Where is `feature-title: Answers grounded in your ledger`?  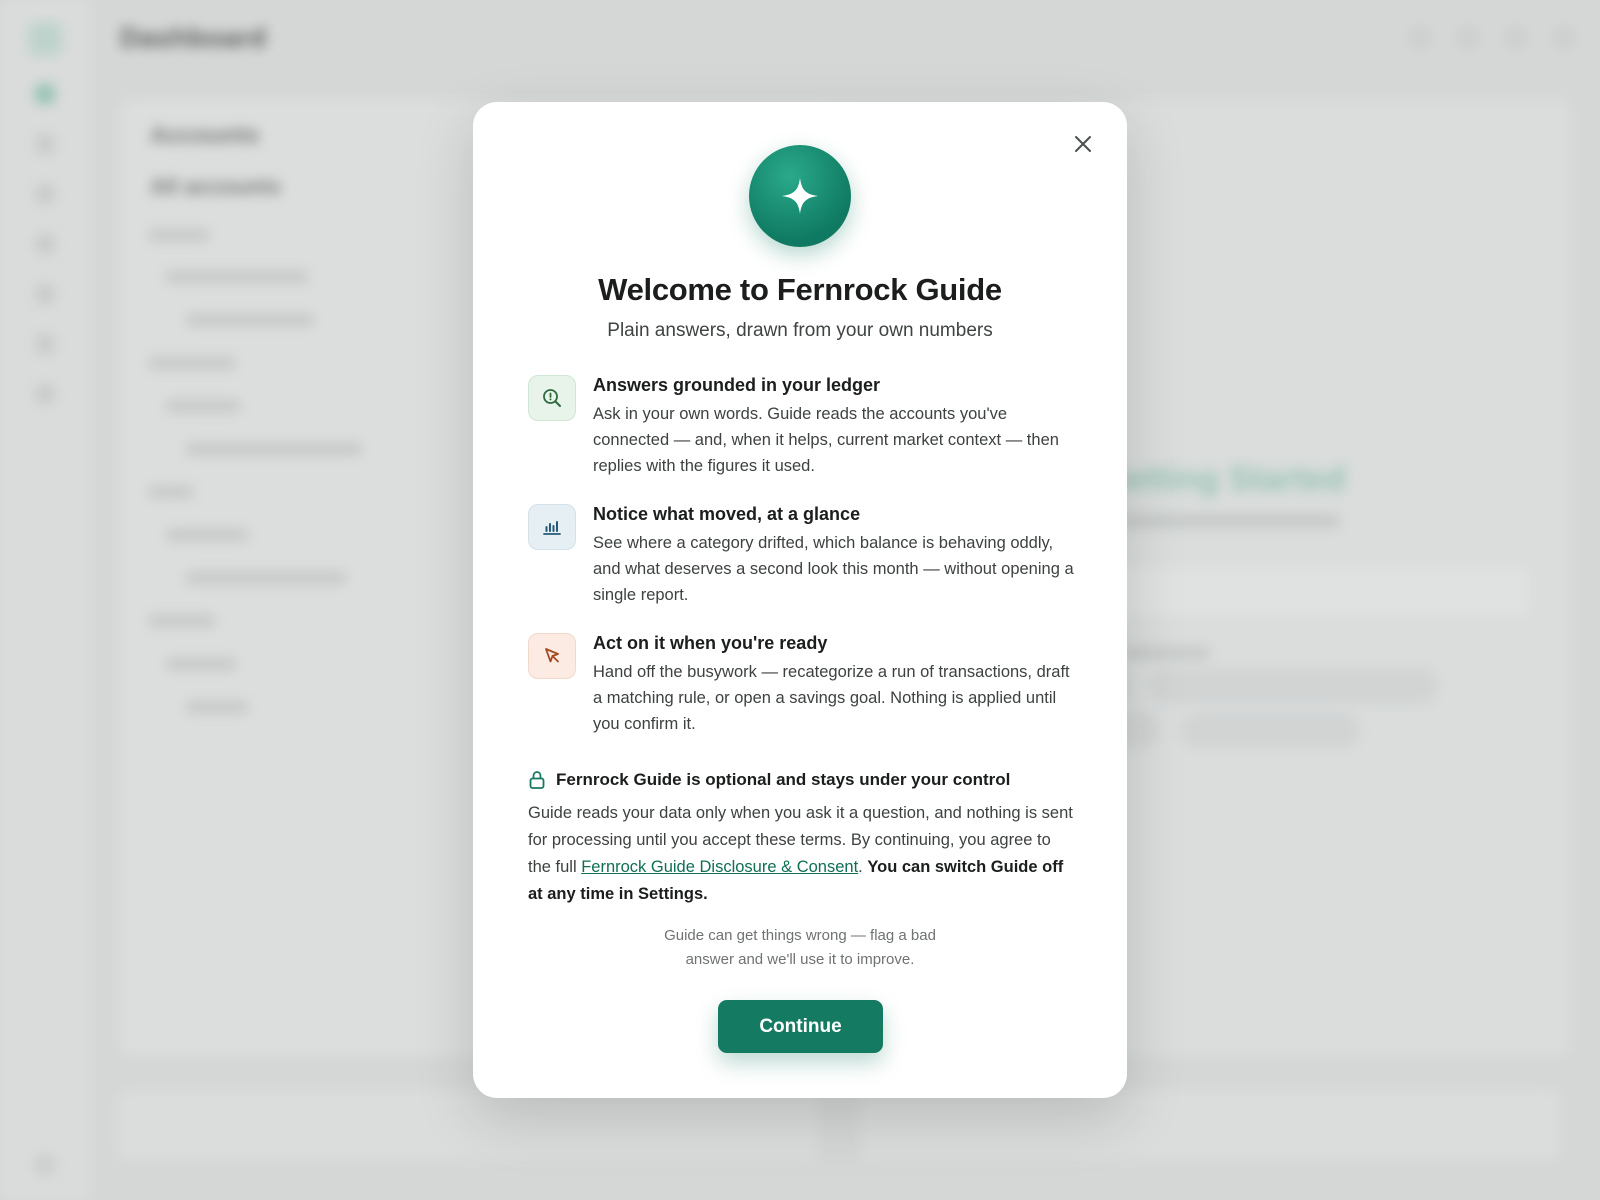
feature-title: Answers grounded in your ledger is located at coordinates (737, 385).